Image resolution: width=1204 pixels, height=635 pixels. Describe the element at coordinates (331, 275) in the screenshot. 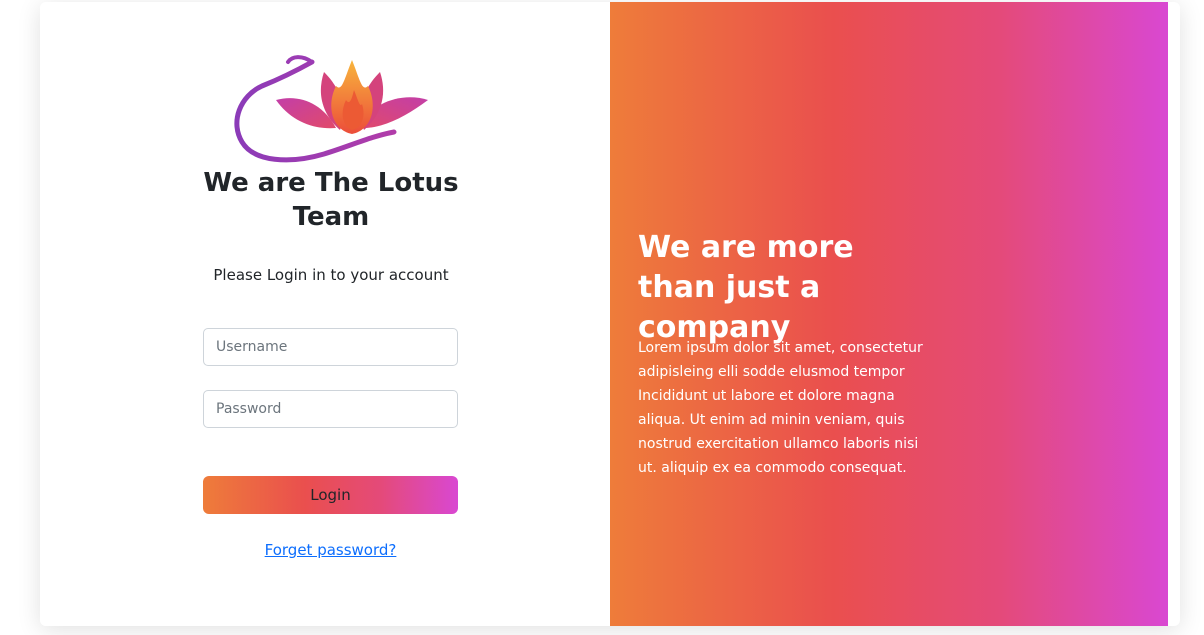

I see `login-subtitle: Please Login in to your account` at that location.